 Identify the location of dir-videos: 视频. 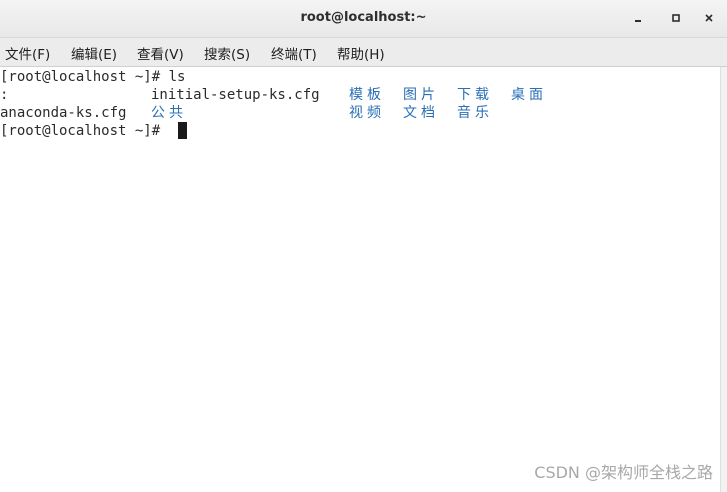
(367, 113).